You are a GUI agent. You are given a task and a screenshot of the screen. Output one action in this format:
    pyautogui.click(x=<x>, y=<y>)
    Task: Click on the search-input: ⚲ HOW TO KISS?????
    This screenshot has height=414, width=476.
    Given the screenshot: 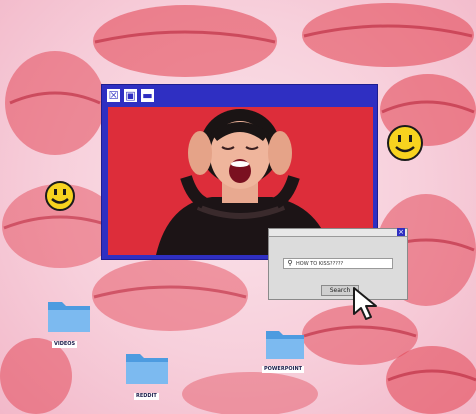 What is the action you would take?
    pyautogui.click(x=338, y=263)
    